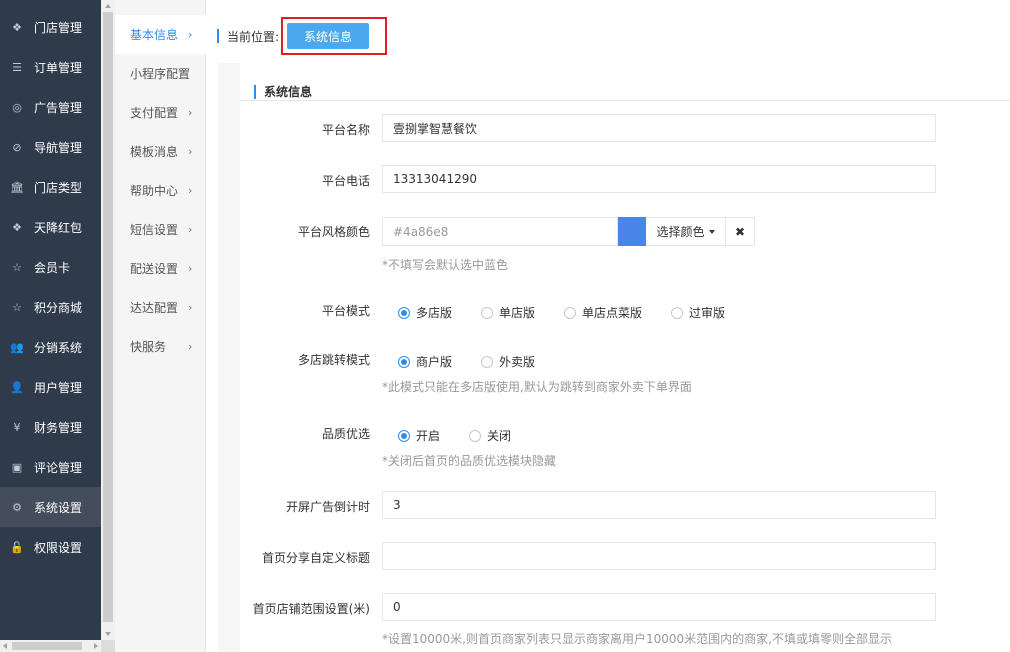 This screenshot has height=652, width=1010. I want to click on submenu-item-label: 快服务, so click(148, 347).